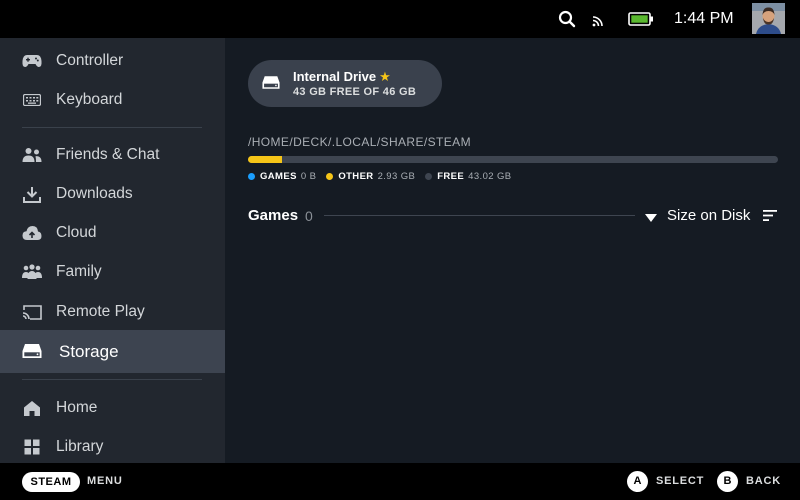  What do you see at coordinates (32, 233) in the screenshot?
I see `cloud-icon` at bounding box center [32, 233].